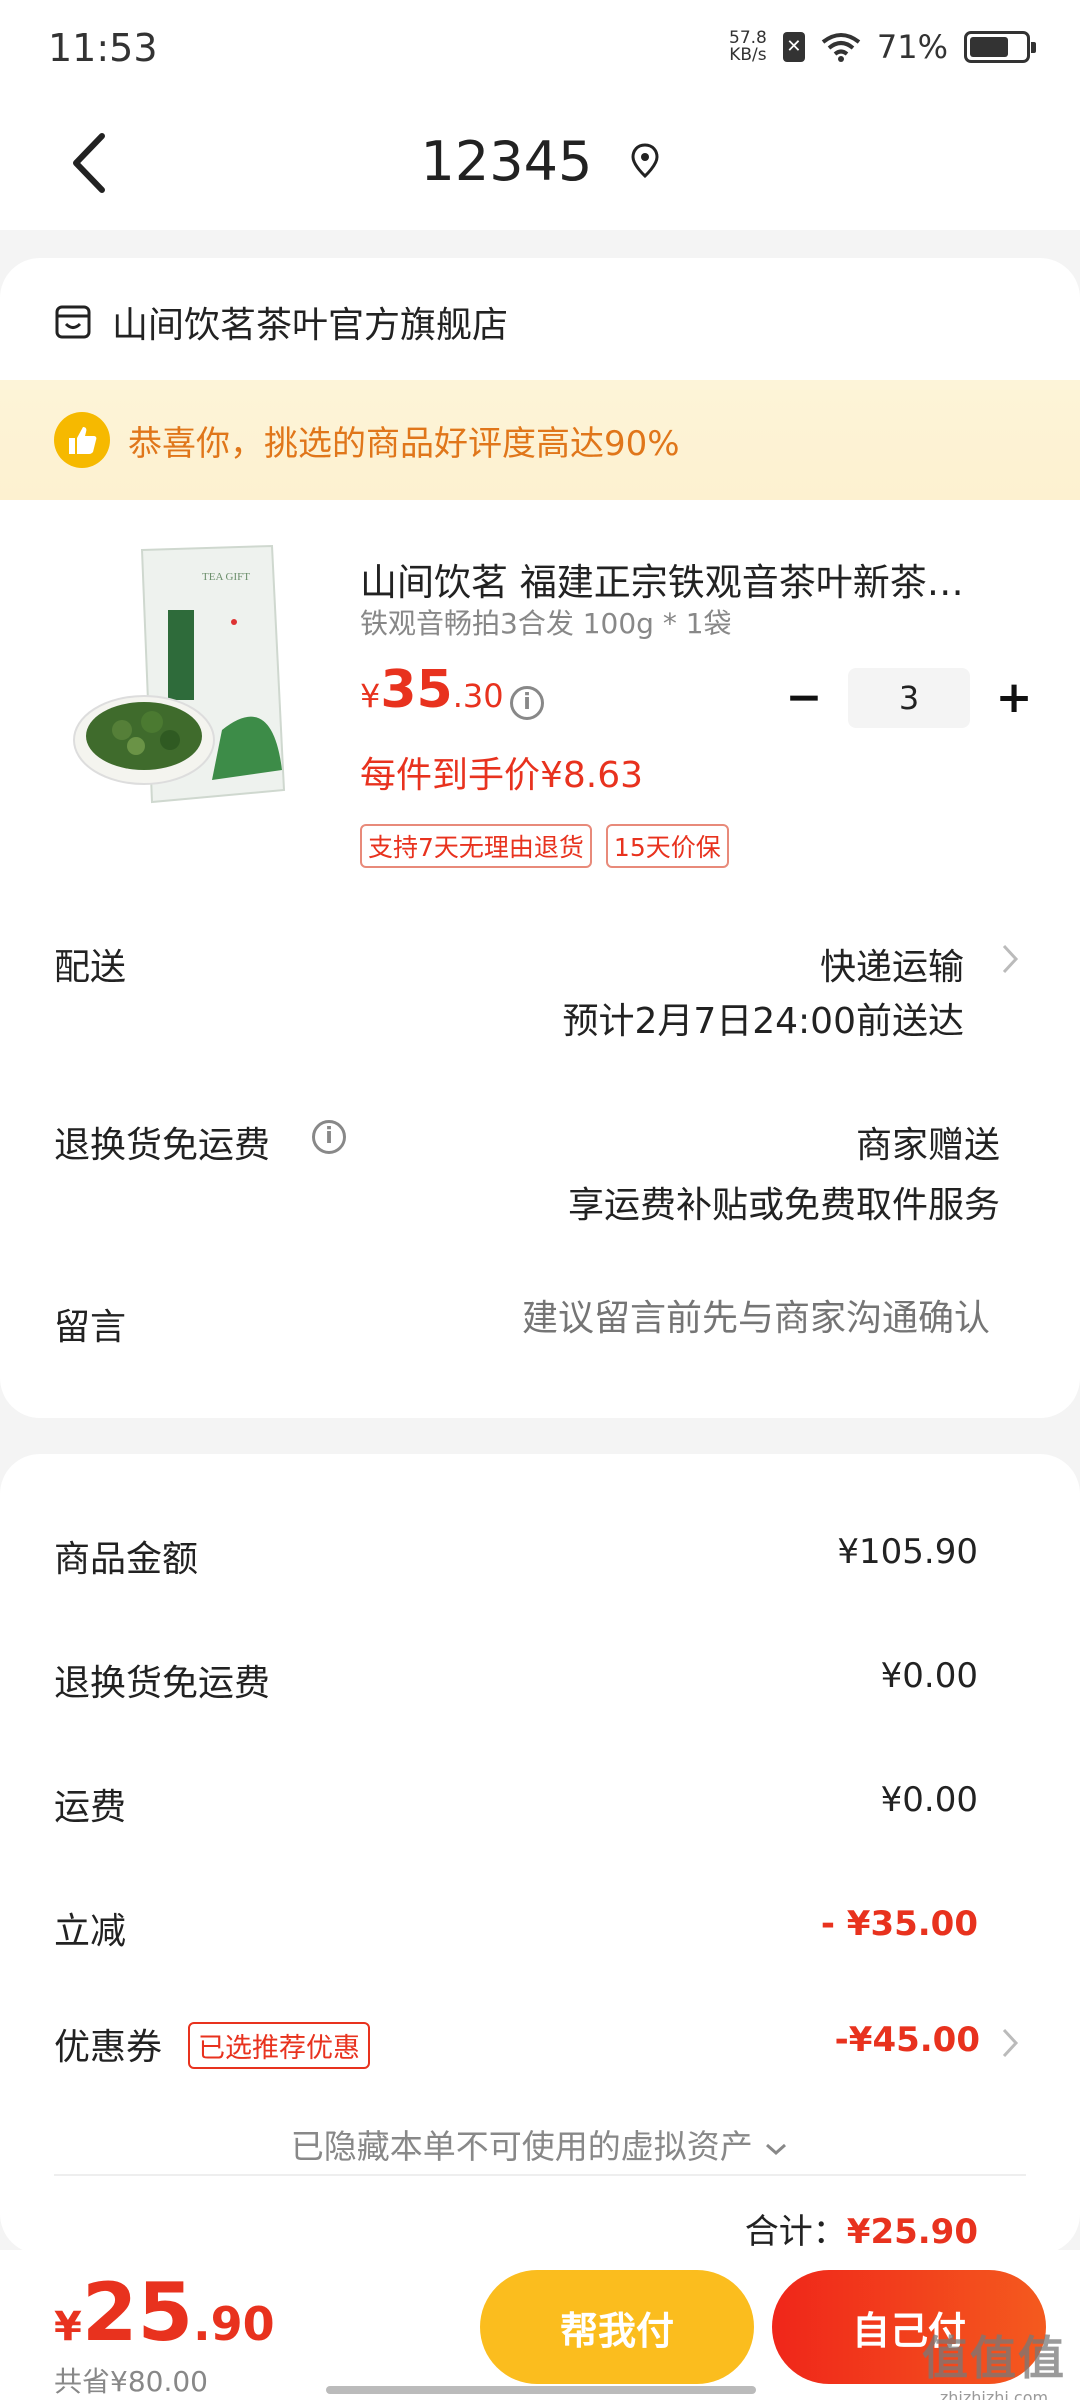 This screenshot has width=1080, height=2400. Describe the element at coordinates (783, 1205) in the screenshot. I see `return-shipping-sub: 享运费补贴或免费取件服务` at that location.